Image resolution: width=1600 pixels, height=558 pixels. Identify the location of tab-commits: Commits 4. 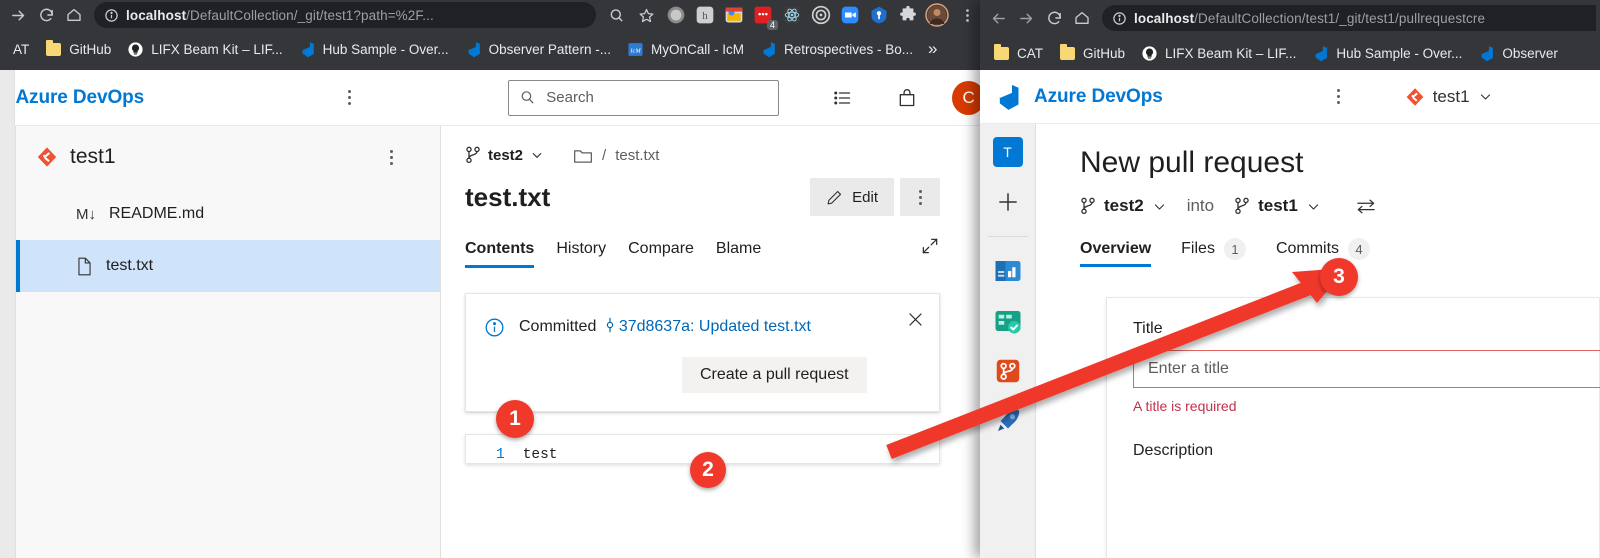
(1323, 253).